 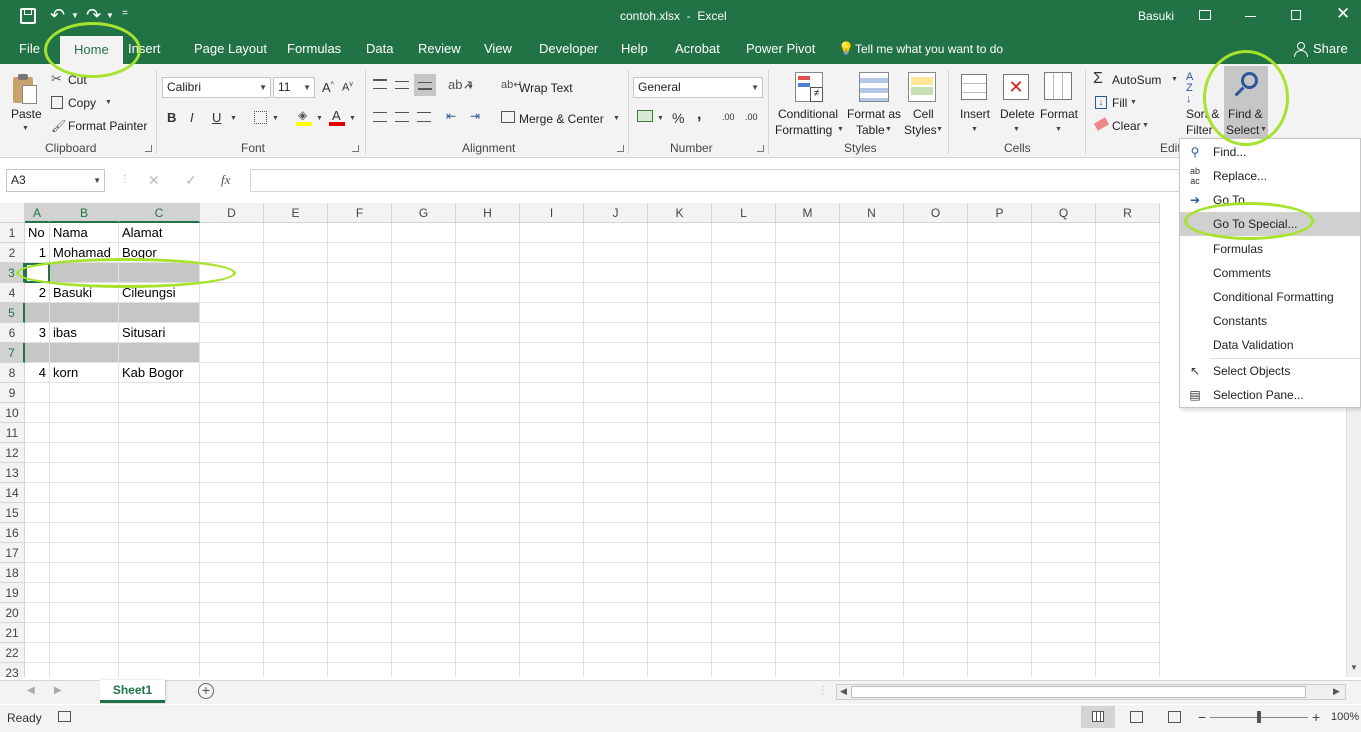 What do you see at coordinates (552, 493) in the screenshot?
I see `cell-I14` at bounding box center [552, 493].